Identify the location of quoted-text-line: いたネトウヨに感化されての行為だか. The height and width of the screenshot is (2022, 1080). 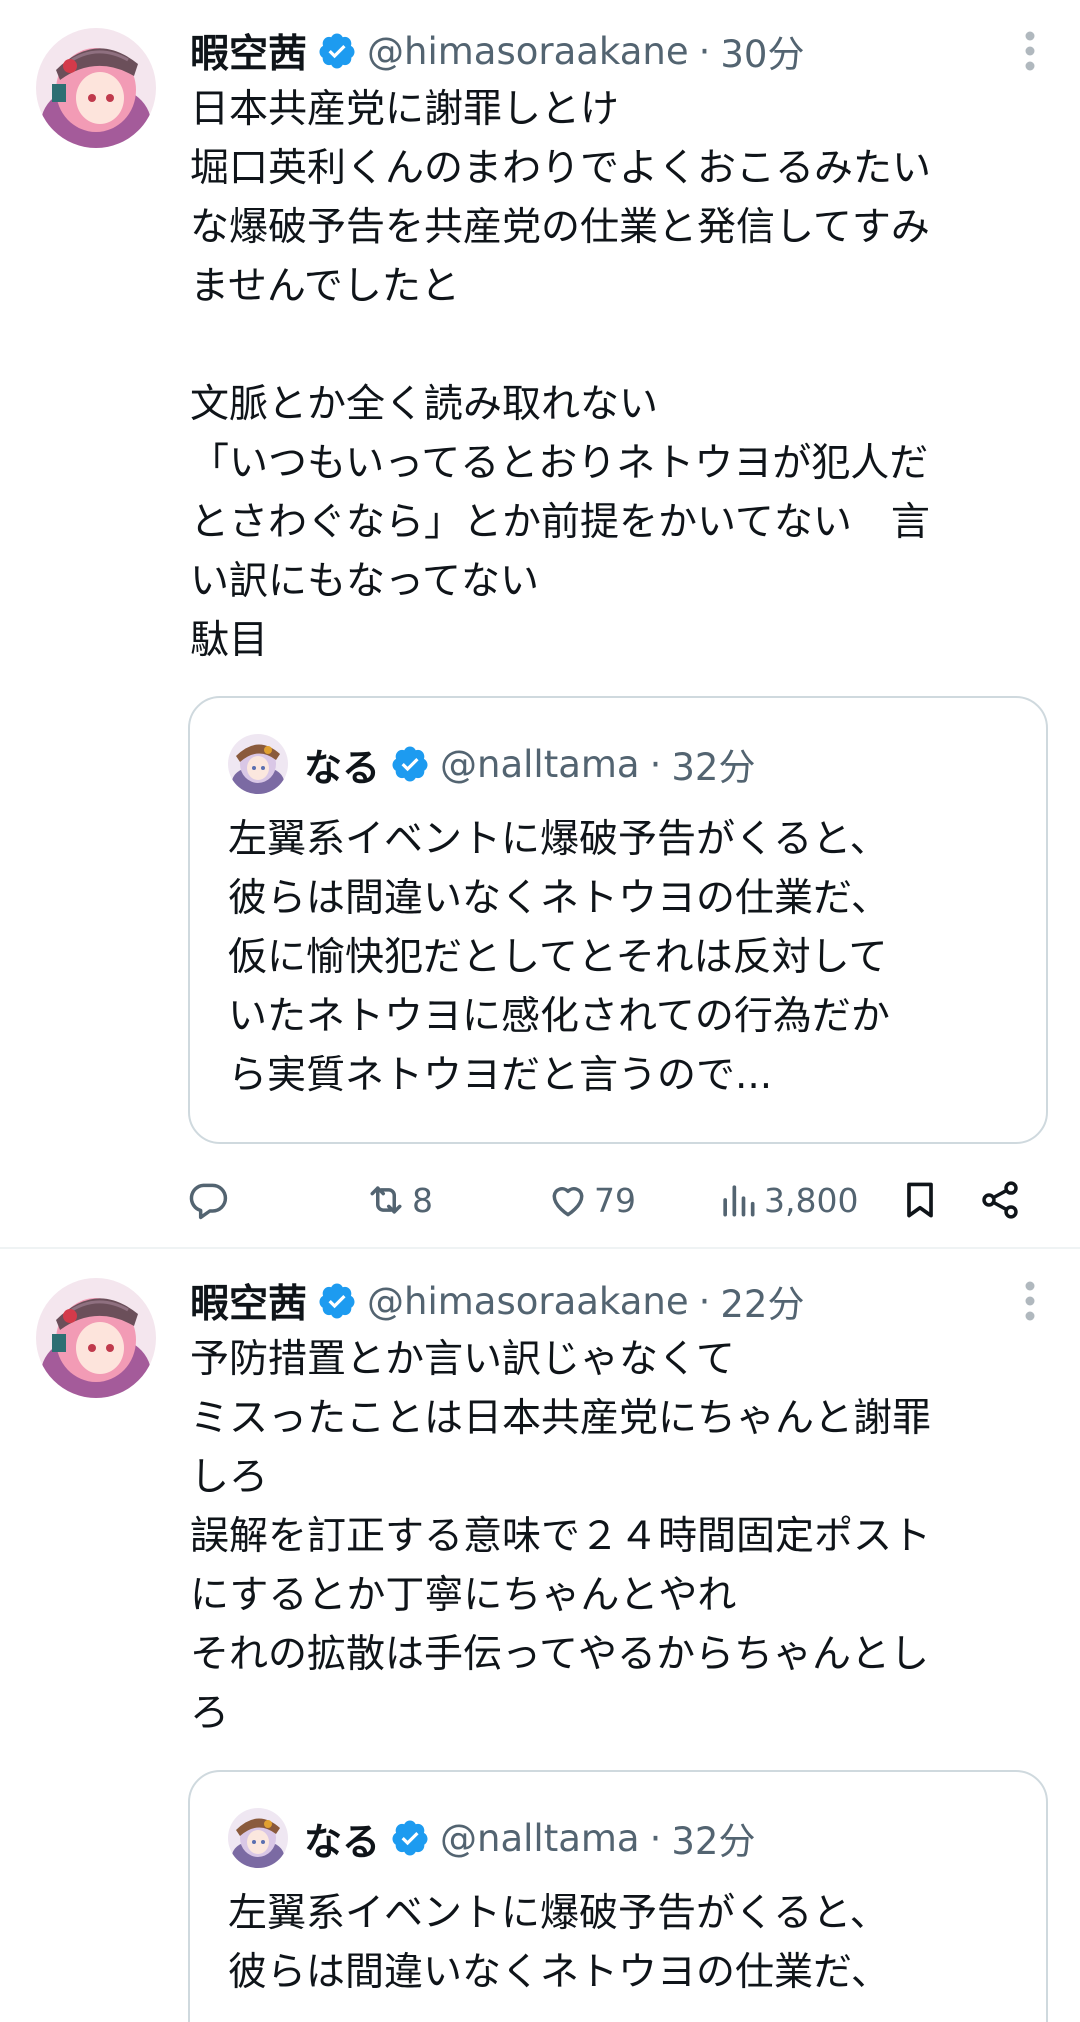
(559, 1016).